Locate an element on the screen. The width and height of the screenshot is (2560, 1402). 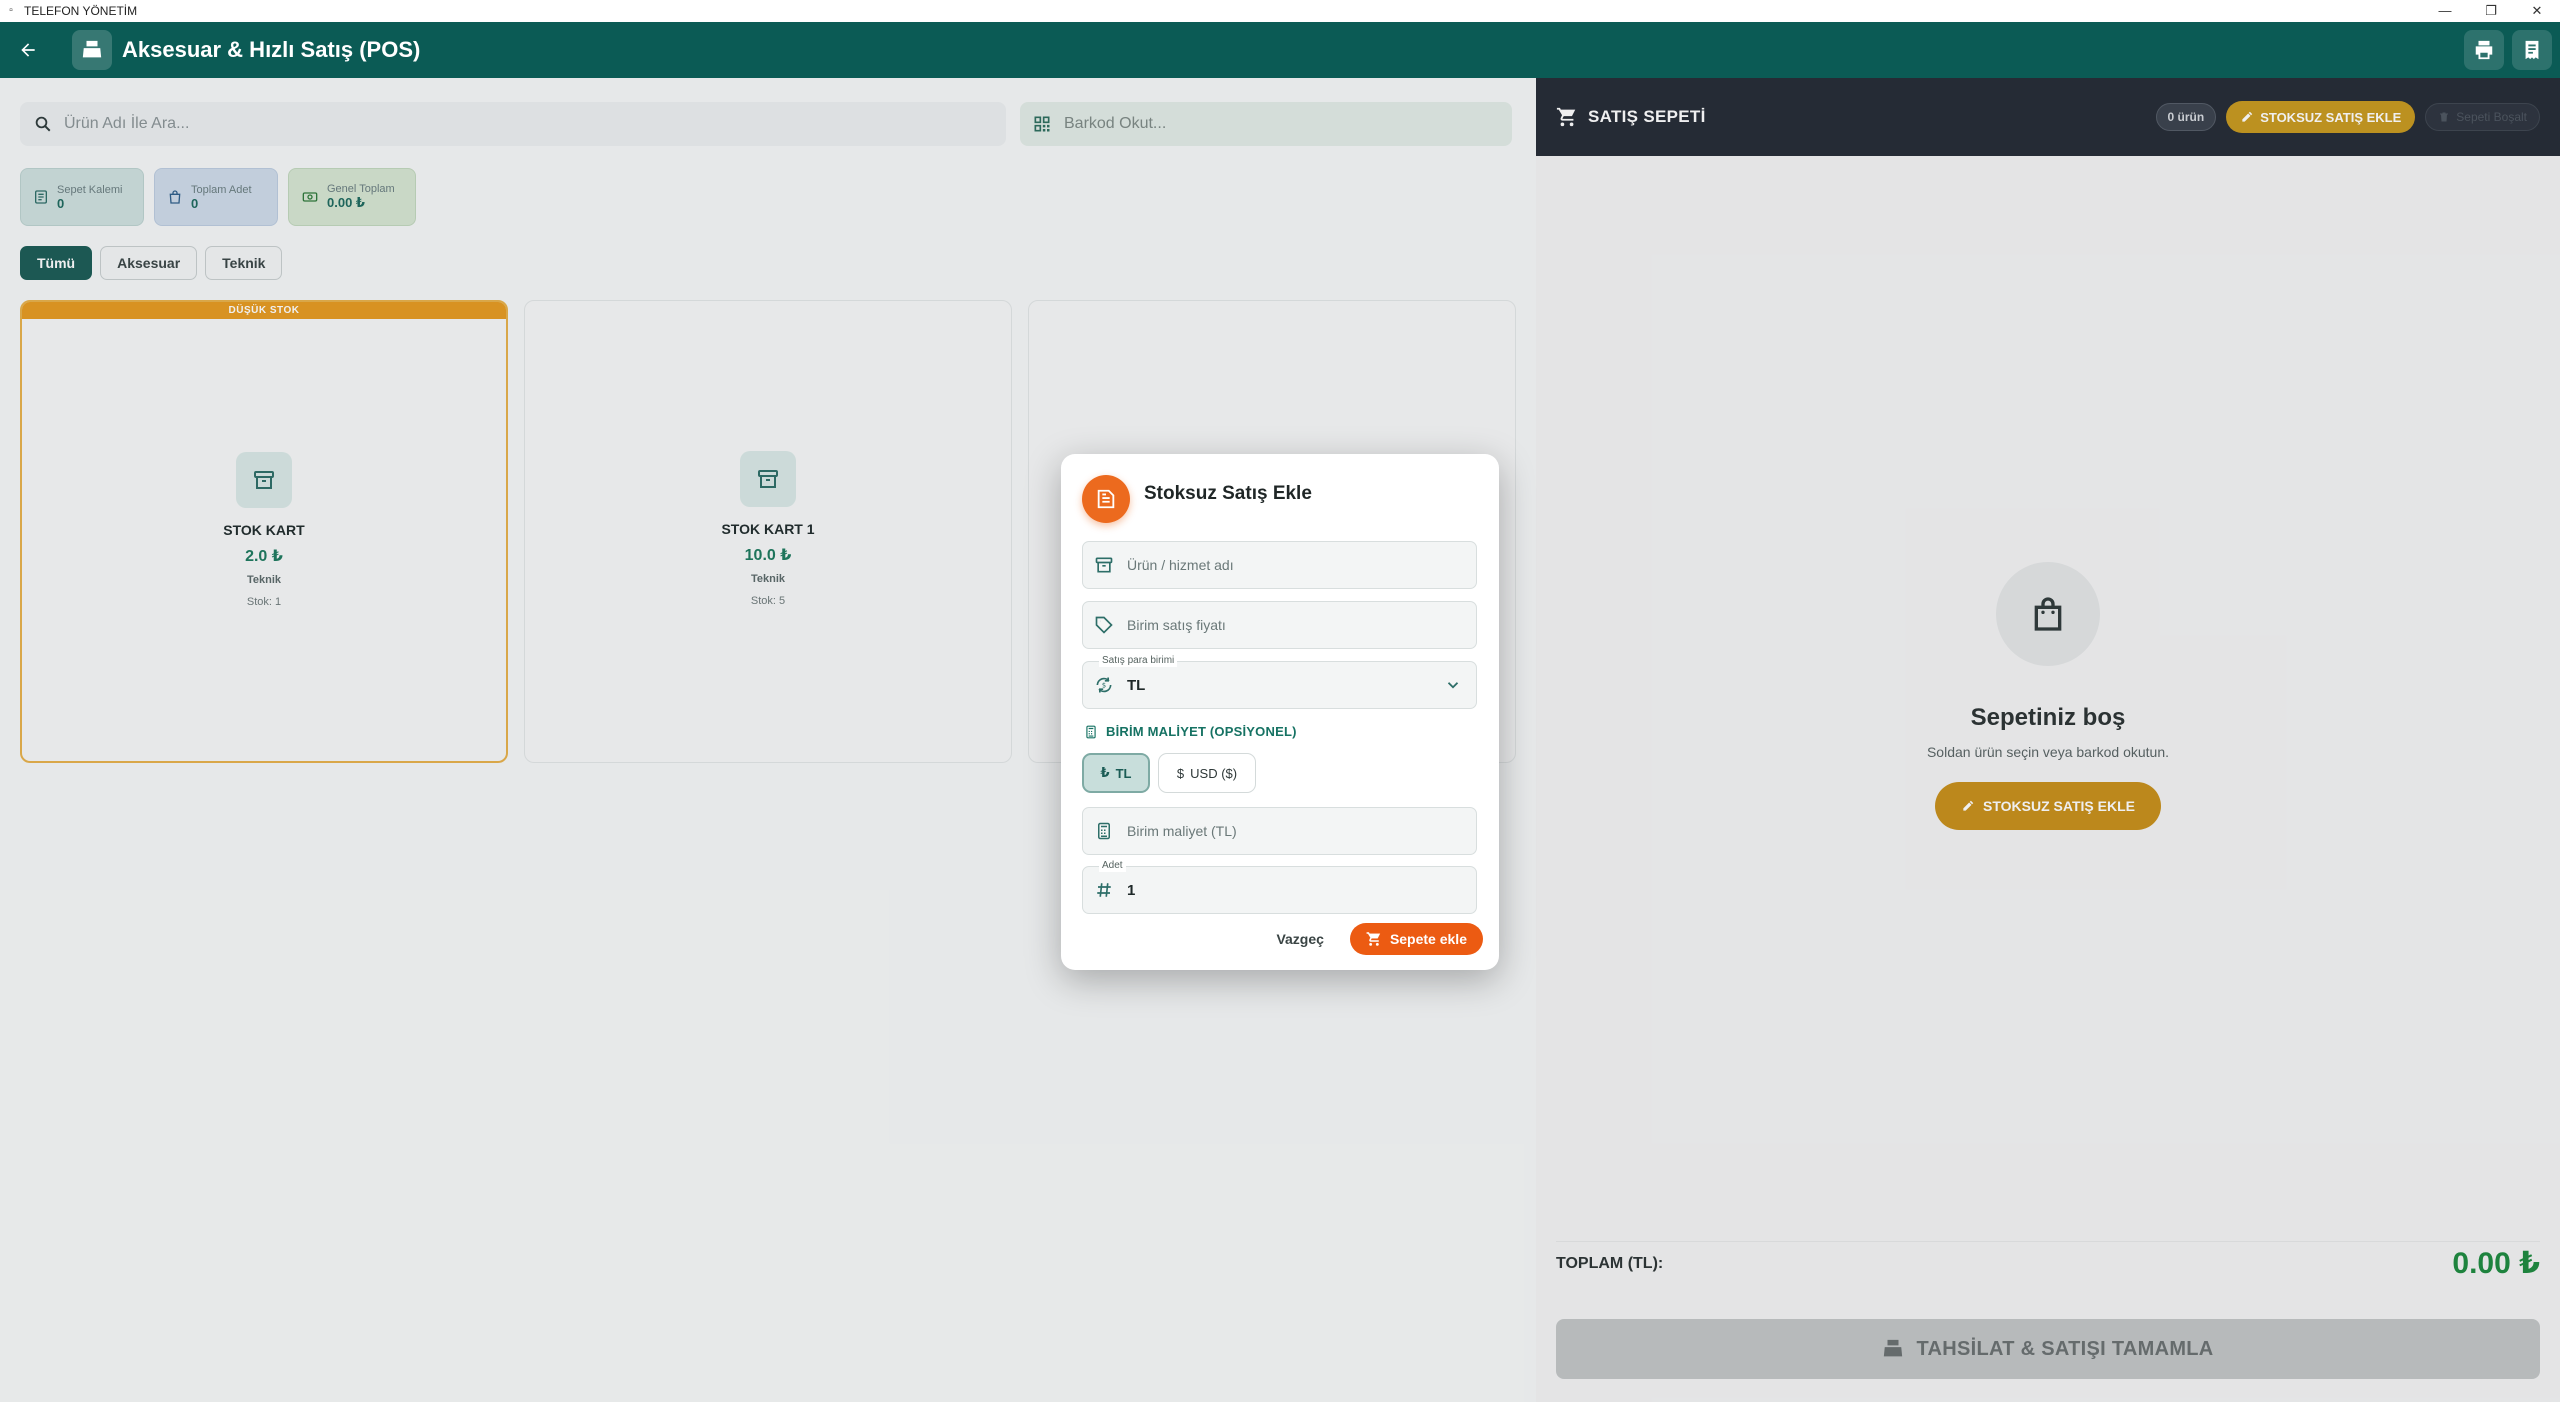
toggle-label: USD ($) is located at coordinates (1214, 773).